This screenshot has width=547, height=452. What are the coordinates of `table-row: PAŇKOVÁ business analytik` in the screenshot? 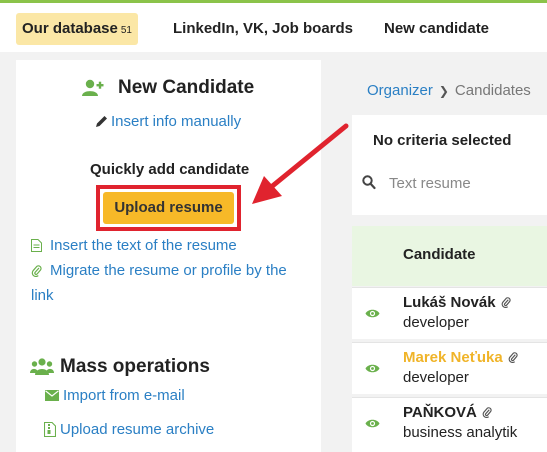 It's located at (449, 424).